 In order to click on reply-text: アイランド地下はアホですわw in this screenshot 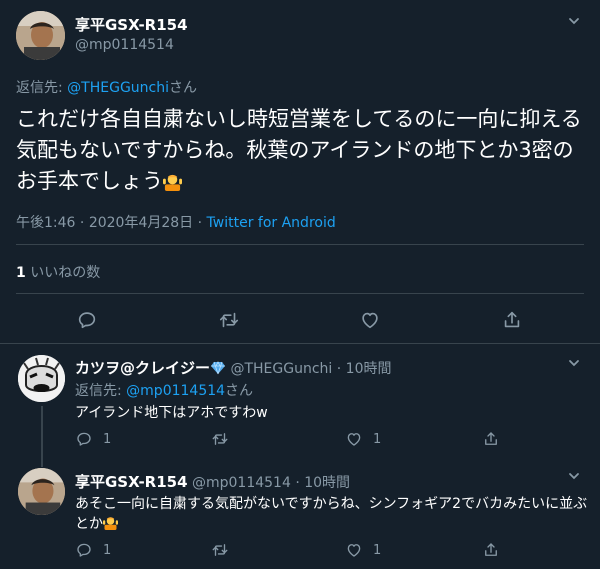, I will do `click(171, 413)`.